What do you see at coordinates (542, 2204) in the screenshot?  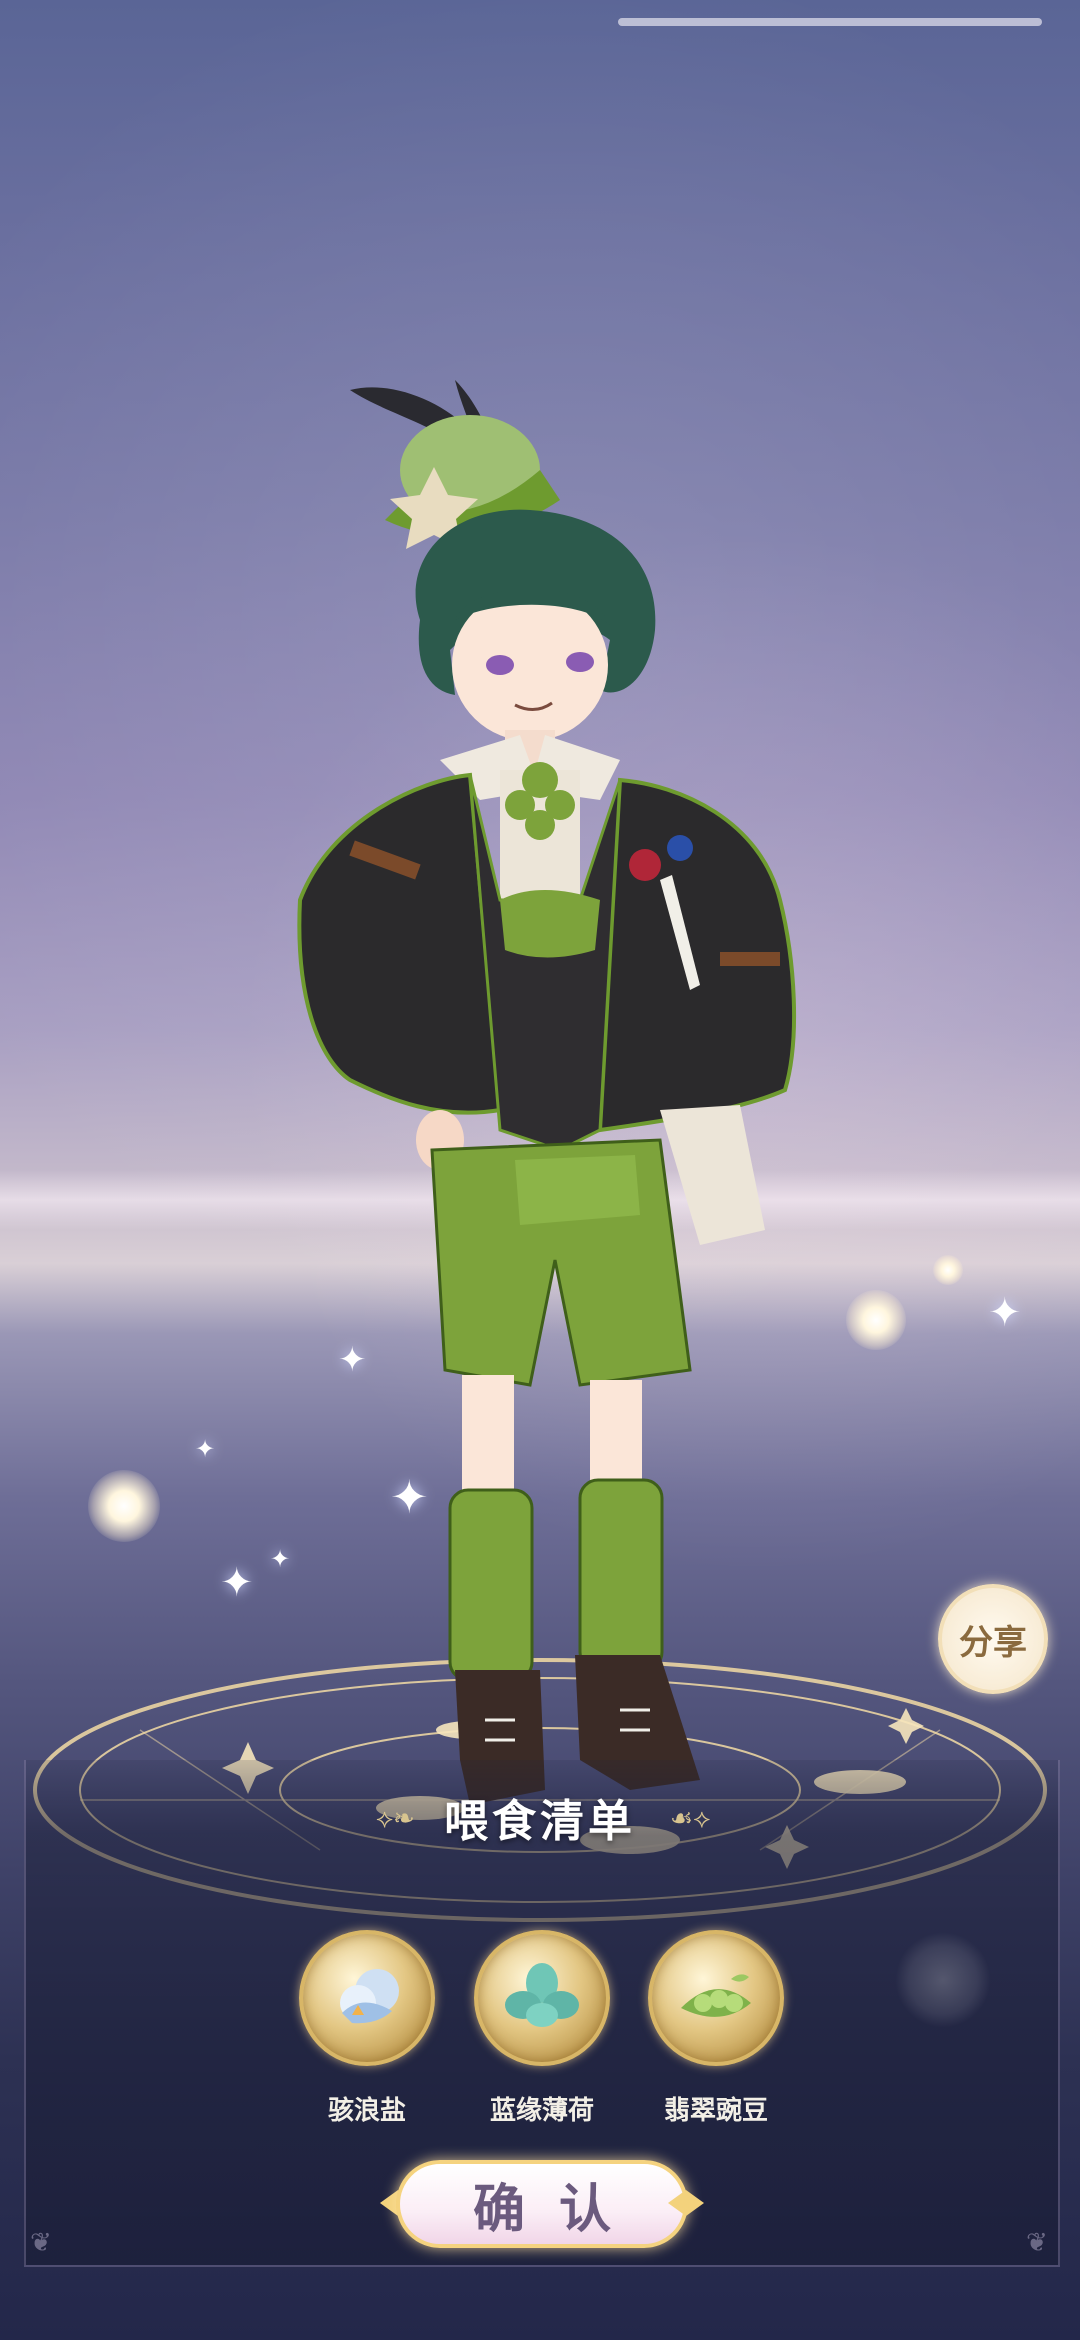 I see `confirm-button: 确认` at bounding box center [542, 2204].